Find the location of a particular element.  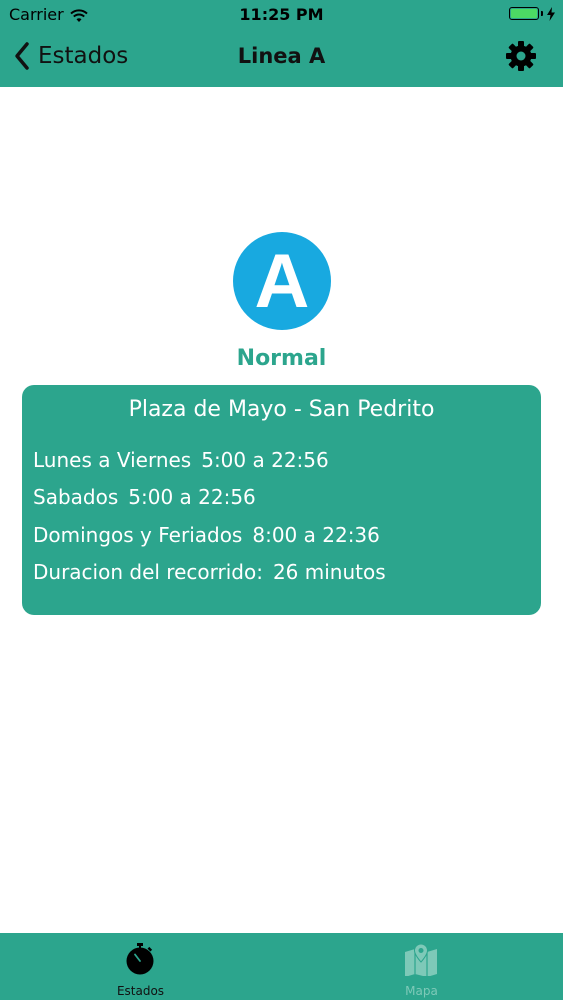

line-letter: A is located at coordinates (282, 281).